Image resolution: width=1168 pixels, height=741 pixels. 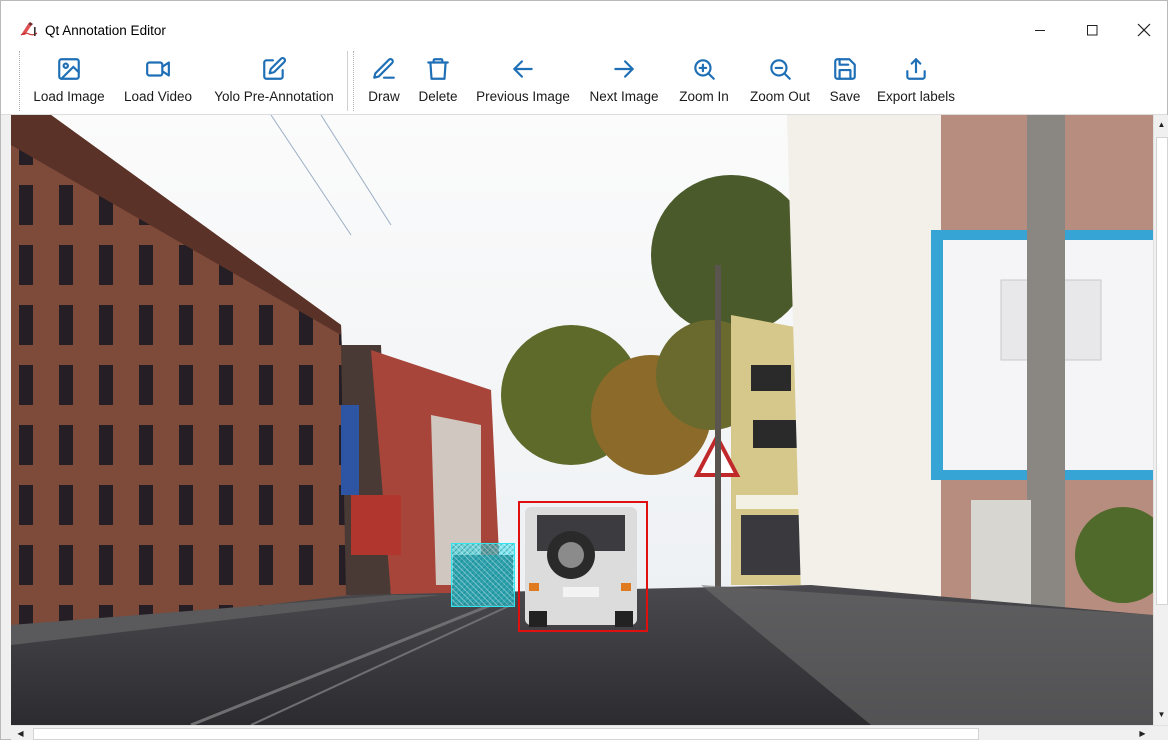 What do you see at coordinates (20, 733) in the screenshot?
I see `scroll-left-icon: ◀` at bounding box center [20, 733].